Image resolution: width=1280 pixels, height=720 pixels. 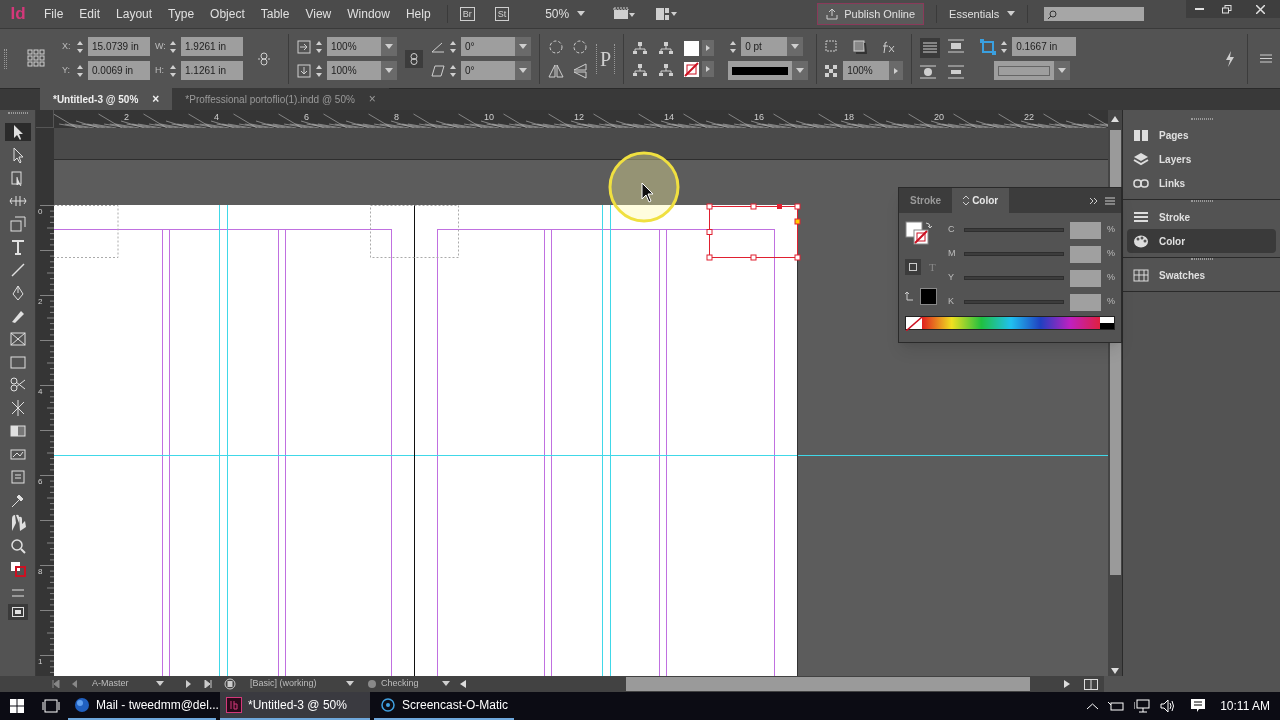 I want to click on default-colors-icon, so click(x=909, y=296).